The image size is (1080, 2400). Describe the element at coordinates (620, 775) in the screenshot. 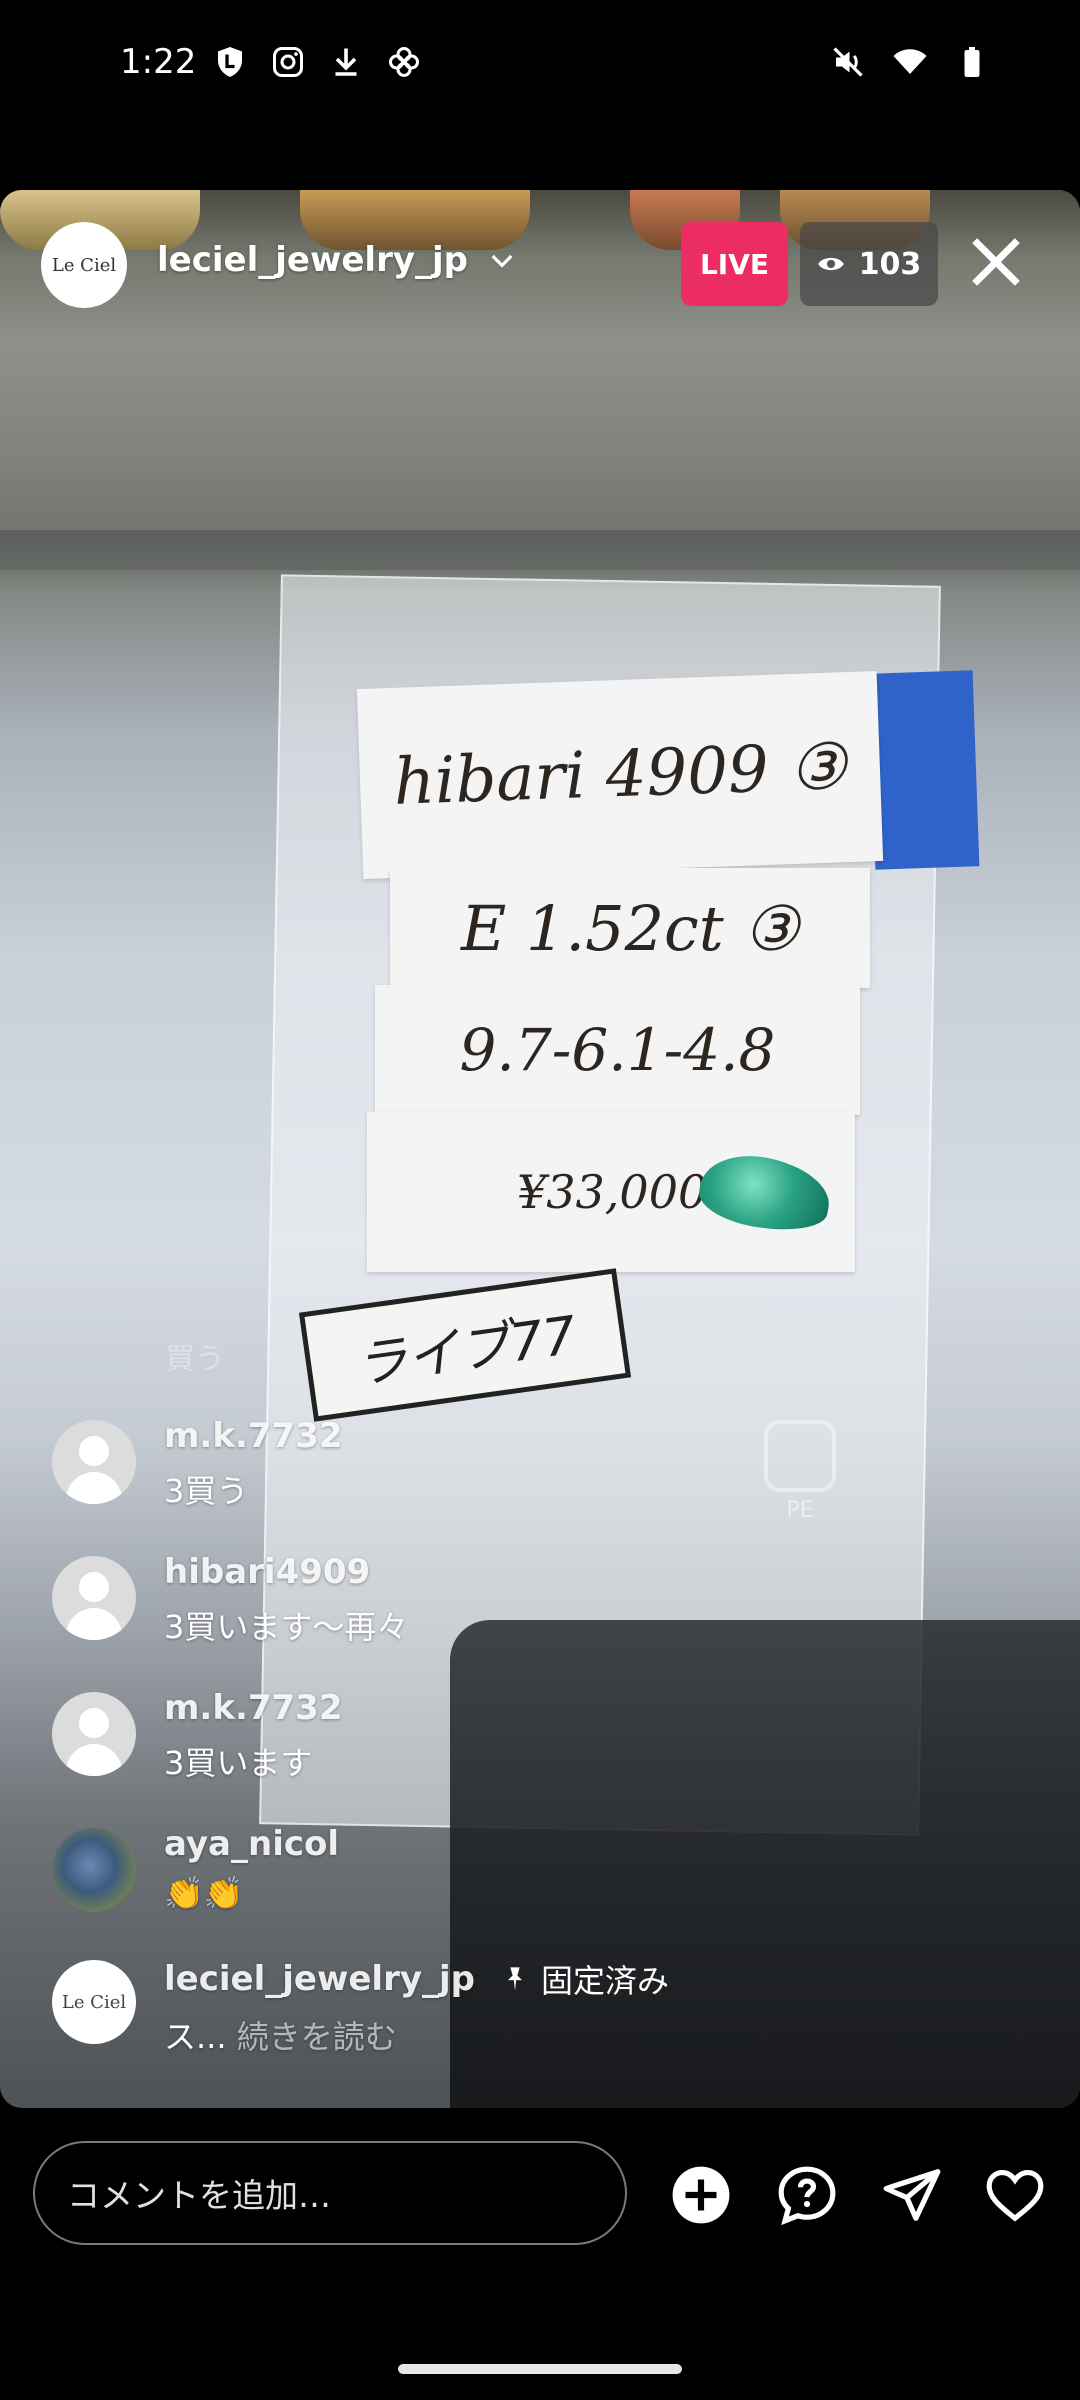

I see `tag-name: hibari 4909 ③` at that location.